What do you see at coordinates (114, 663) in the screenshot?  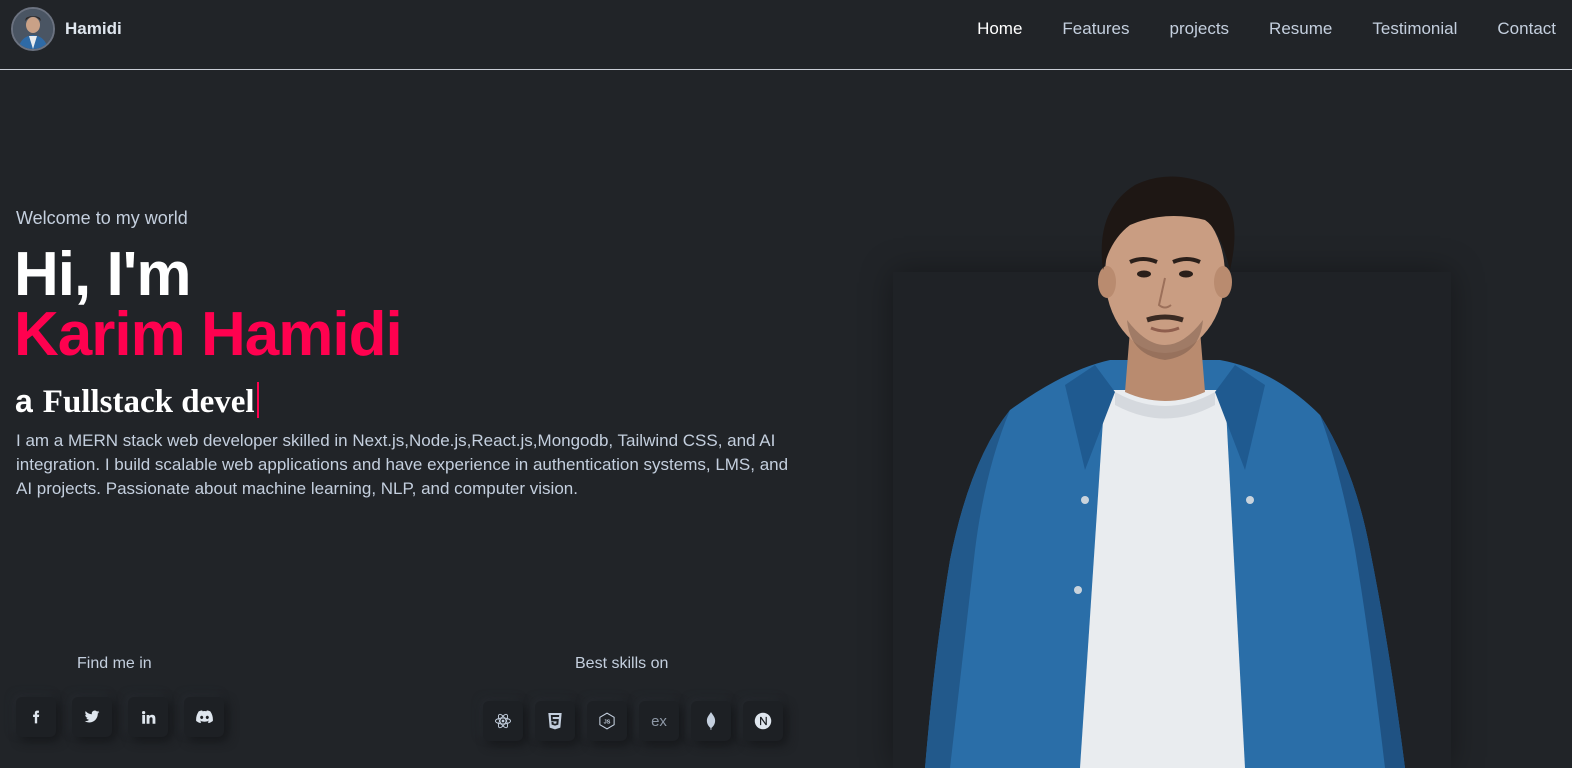 I see `find-me-title: Find me in` at bounding box center [114, 663].